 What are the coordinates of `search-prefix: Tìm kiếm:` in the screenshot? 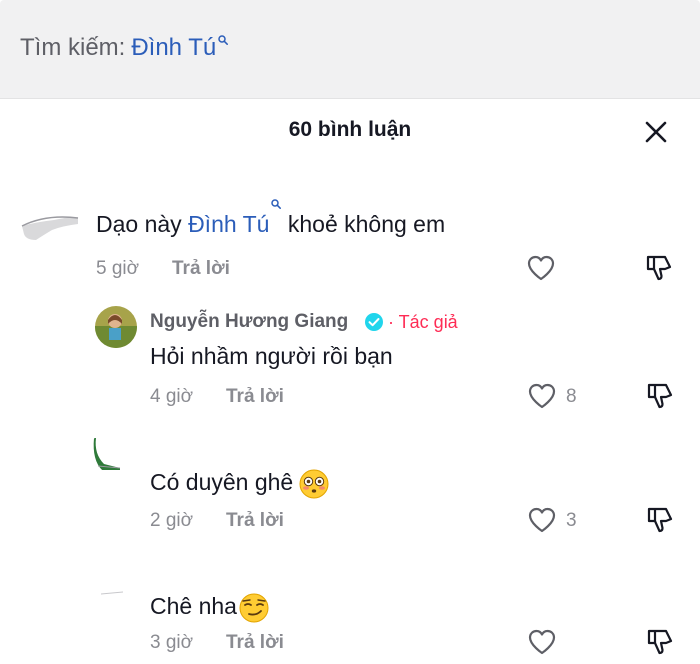 It's located at (73, 47).